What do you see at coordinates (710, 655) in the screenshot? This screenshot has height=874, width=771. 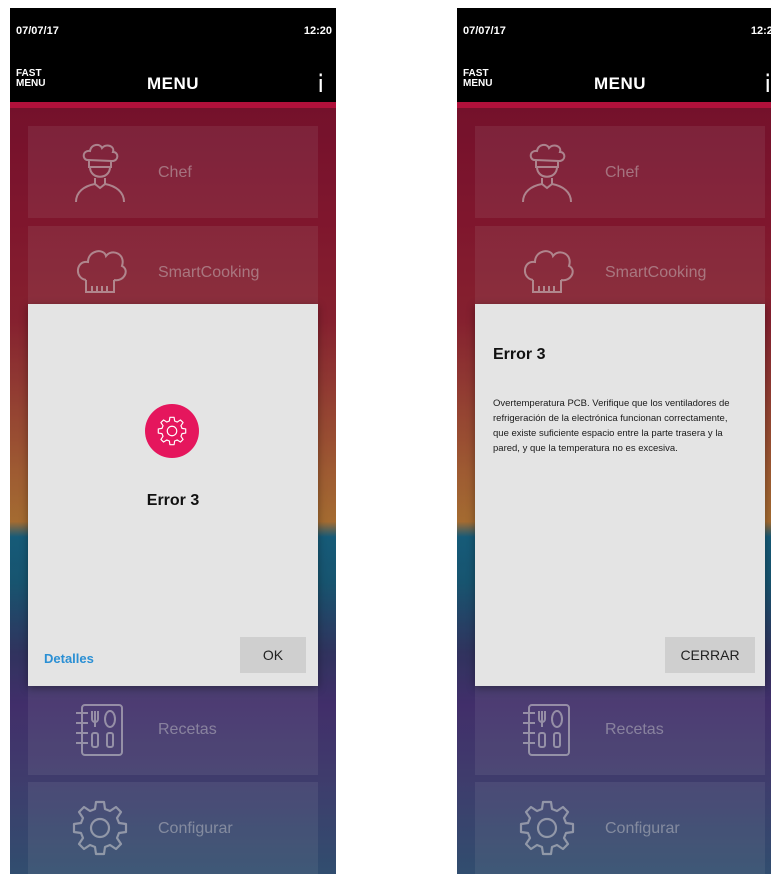 I see `close-button: CERRAR` at bounding box center [710, 655].